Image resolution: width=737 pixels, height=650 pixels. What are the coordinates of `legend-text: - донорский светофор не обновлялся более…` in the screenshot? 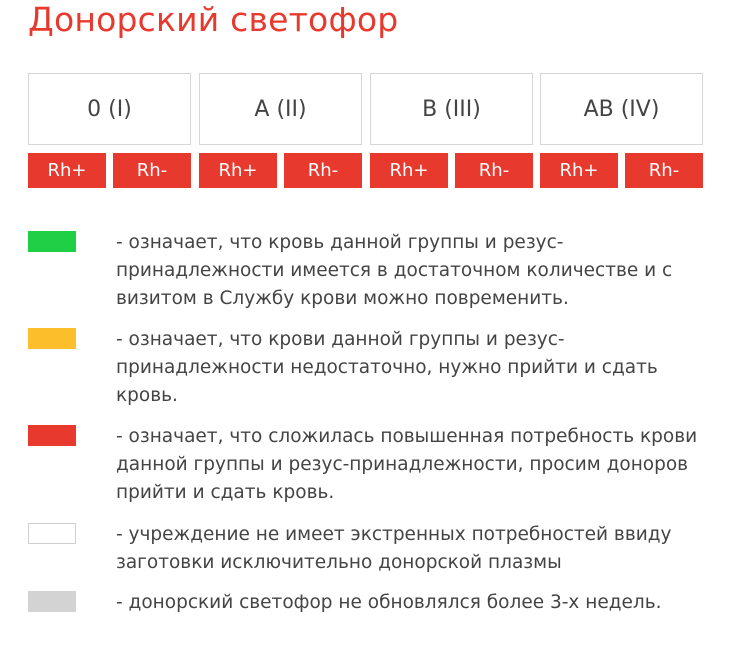 It's located at (389, 602).